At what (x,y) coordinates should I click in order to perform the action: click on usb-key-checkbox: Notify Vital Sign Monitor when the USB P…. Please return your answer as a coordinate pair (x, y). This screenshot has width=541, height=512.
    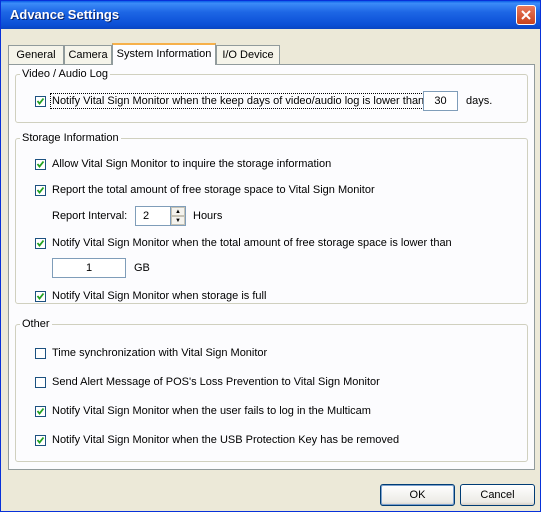
    Looking at the image, I should click on (217, 440).